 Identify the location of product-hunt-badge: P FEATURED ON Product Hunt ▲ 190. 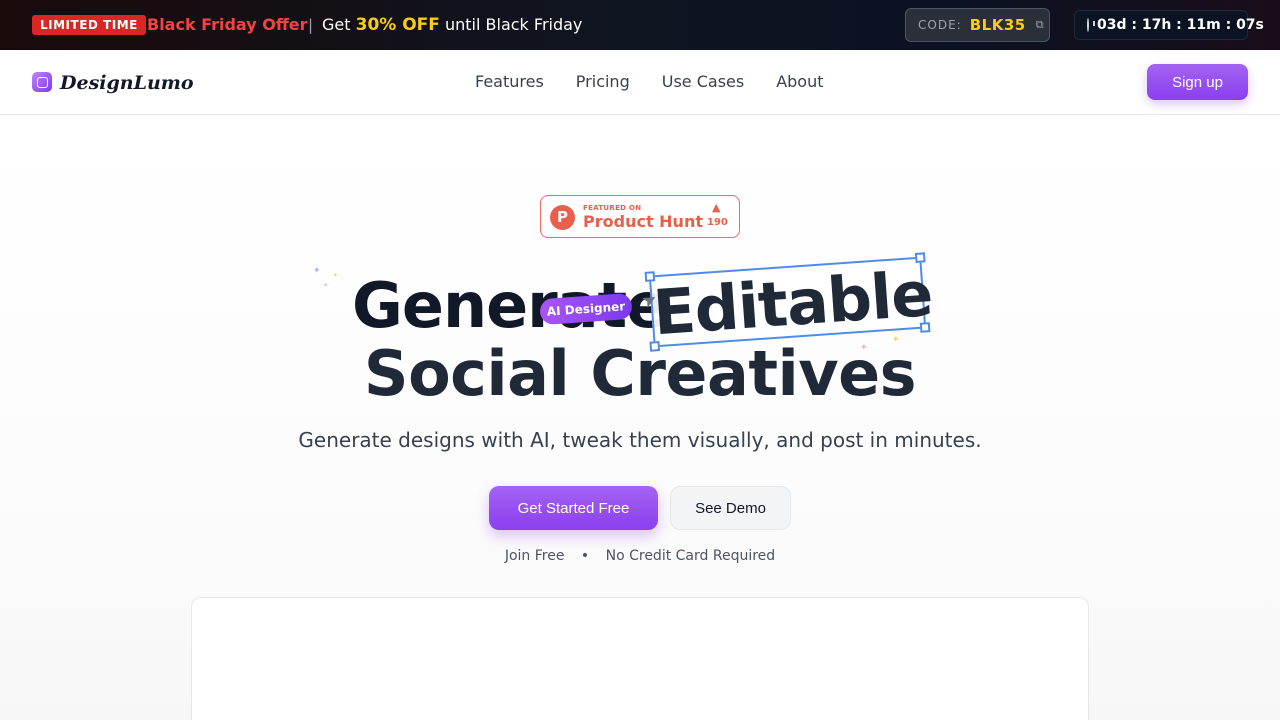
(640, 216).